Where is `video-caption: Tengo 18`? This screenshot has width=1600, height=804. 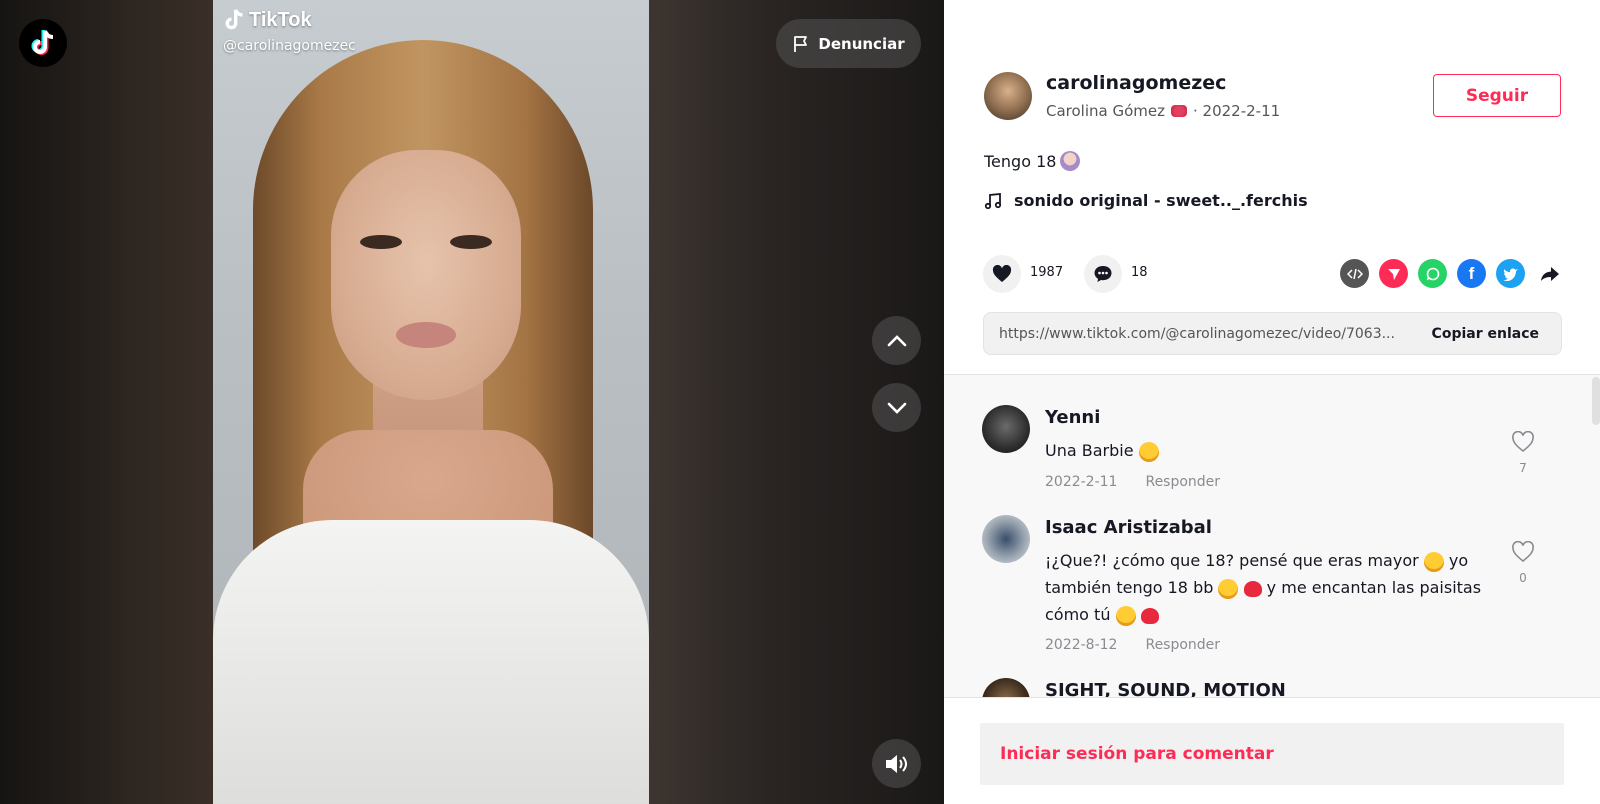 video-caption: Tengo 18 is located at coordinates (1032, 161).